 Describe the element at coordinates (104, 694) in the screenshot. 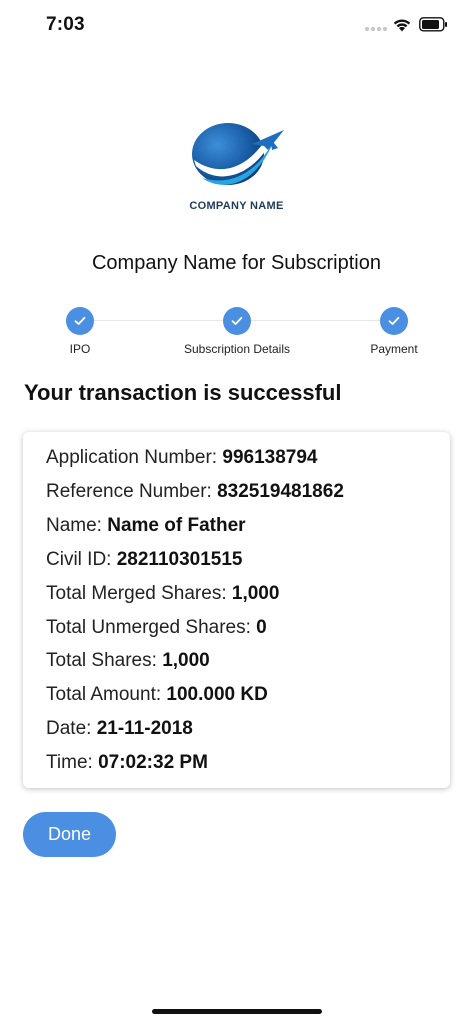

I see `field-label: Total Amount:` at that location.